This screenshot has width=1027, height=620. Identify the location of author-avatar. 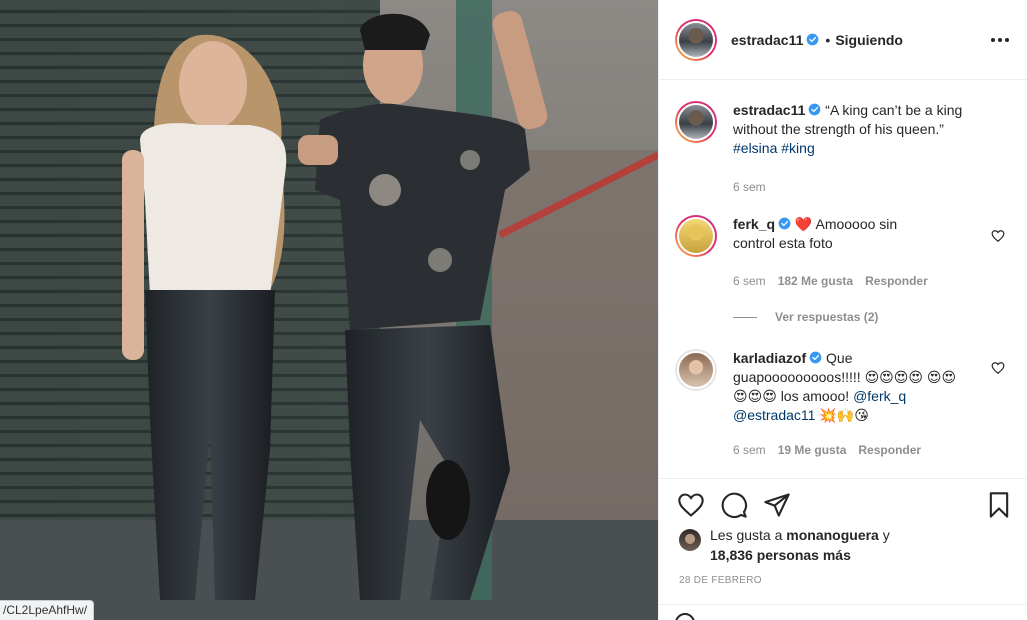
(696, 39).